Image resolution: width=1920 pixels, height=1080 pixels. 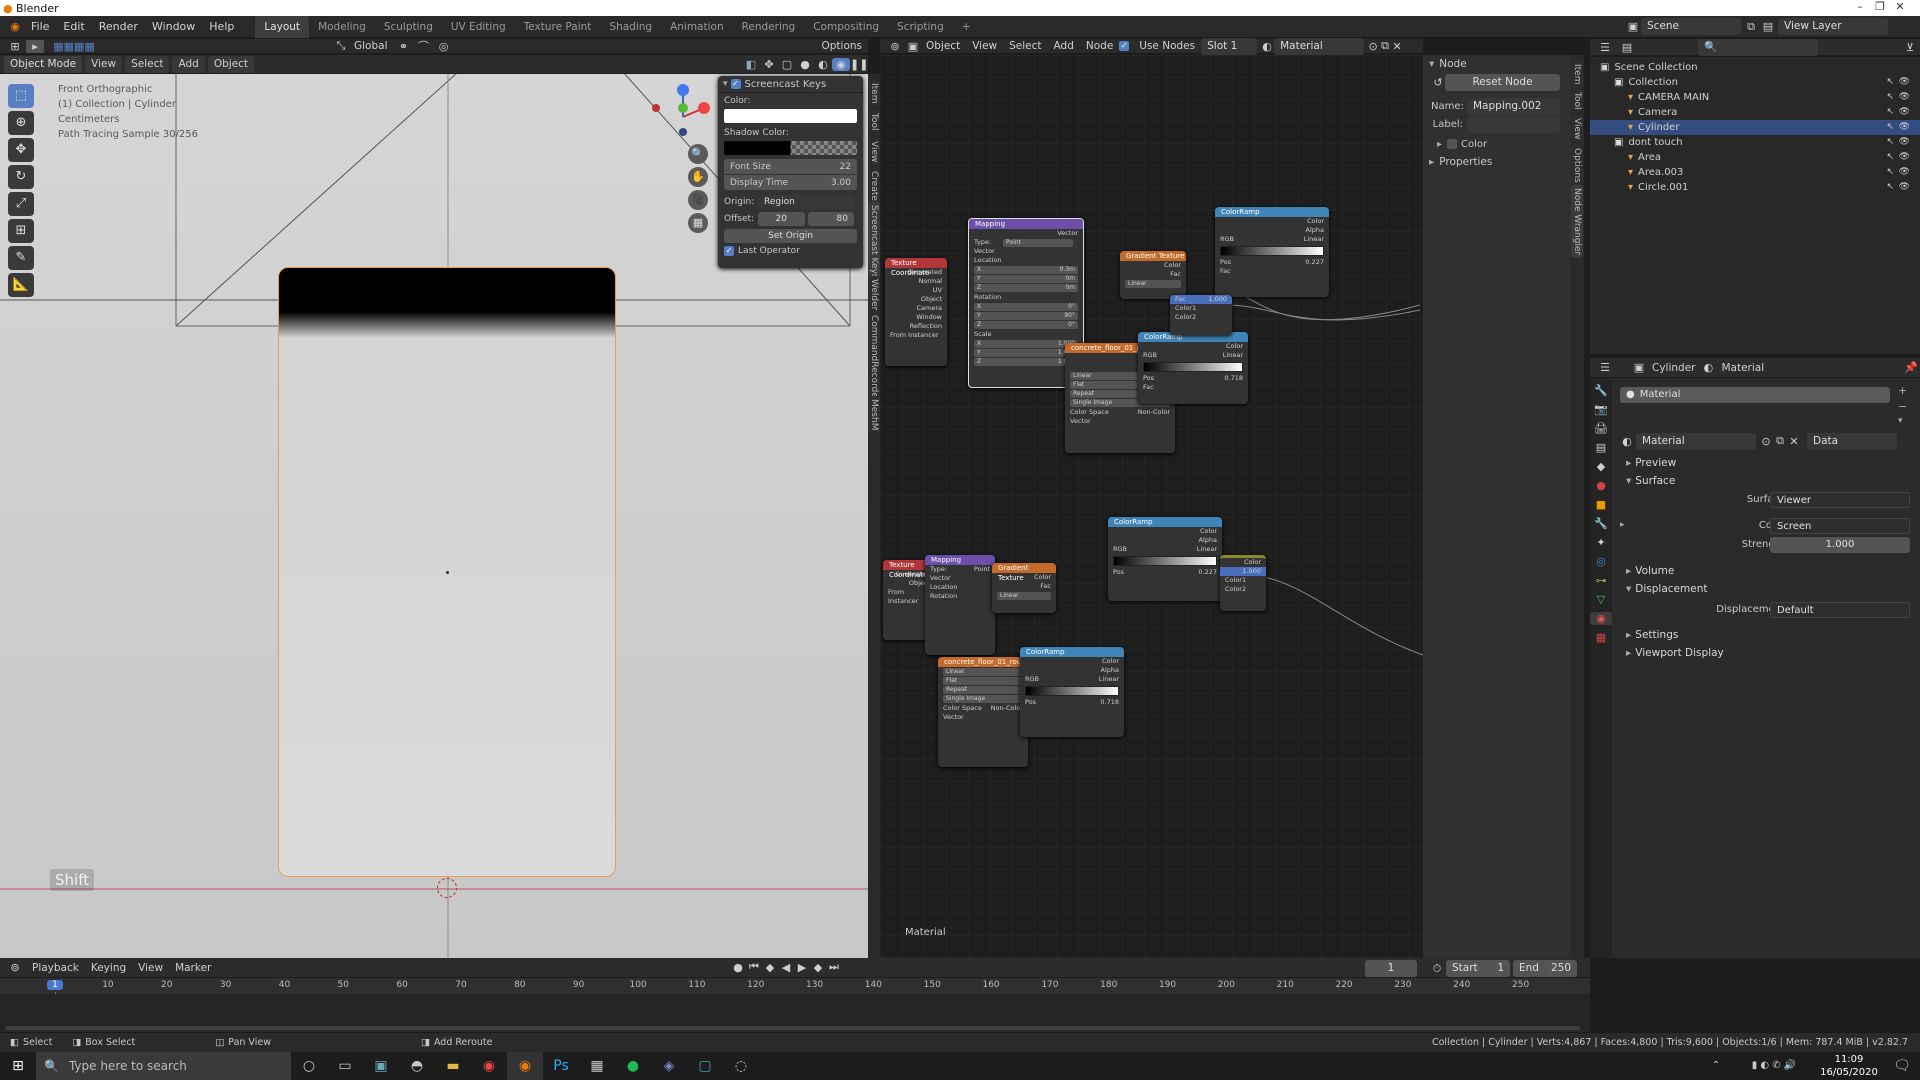 What do you see at coordinates (1691, 26) in the screenshot?
I see `scene-selector: Scene` at bounding box center [1691, 26].